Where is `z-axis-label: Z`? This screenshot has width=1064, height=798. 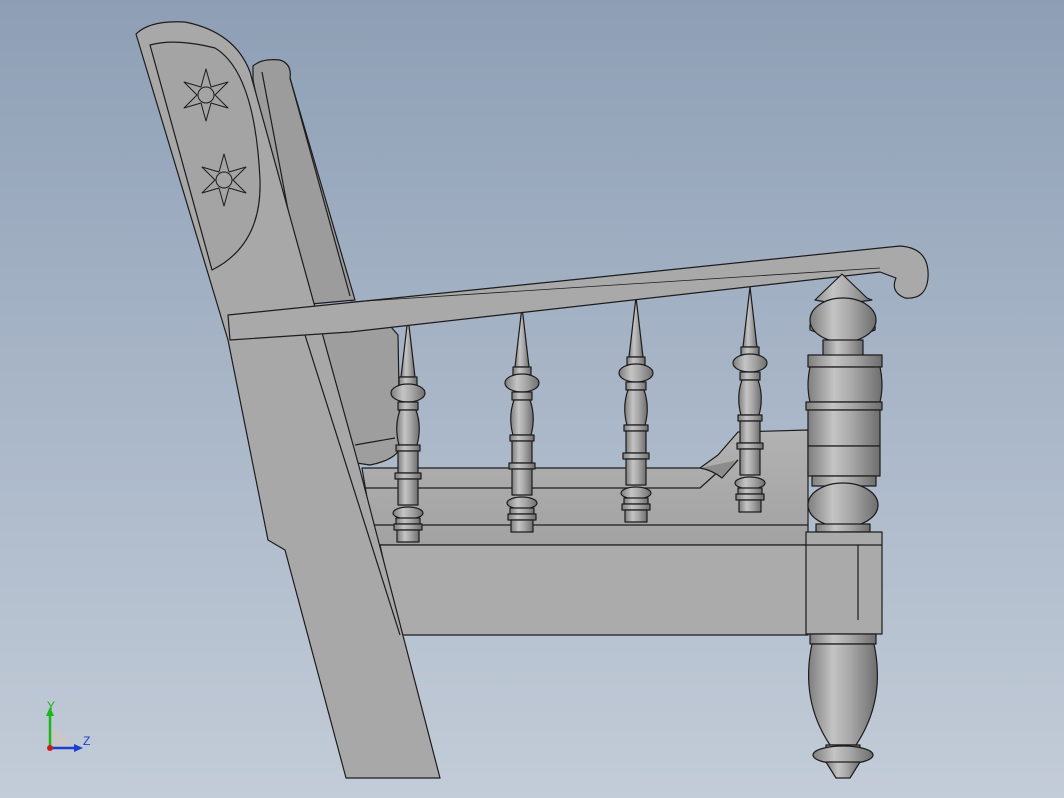 z-axis-label: Z is located at coordinates (87, 741).